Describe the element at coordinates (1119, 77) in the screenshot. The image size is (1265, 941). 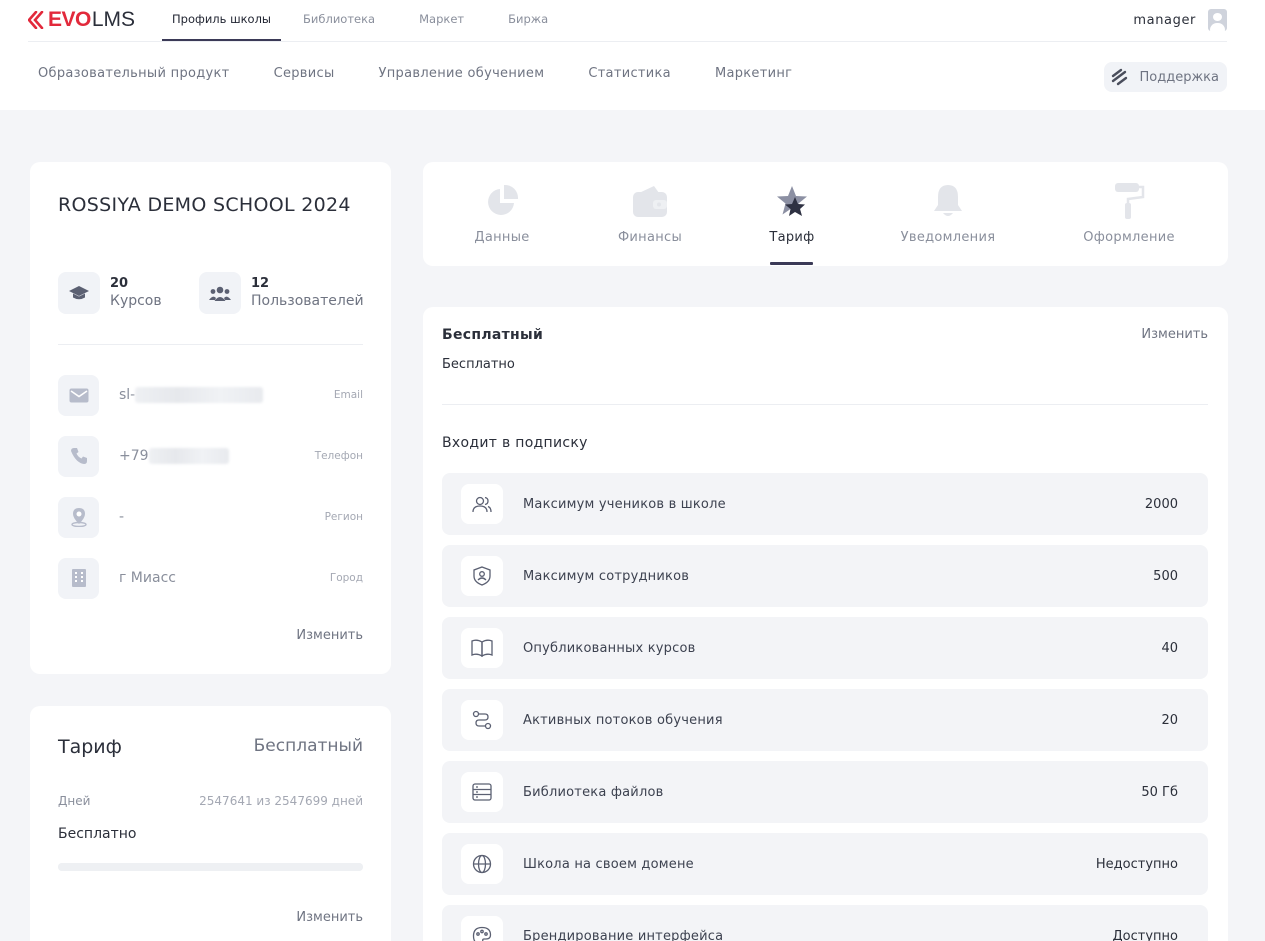
I see `support-logo-icon` at that location.